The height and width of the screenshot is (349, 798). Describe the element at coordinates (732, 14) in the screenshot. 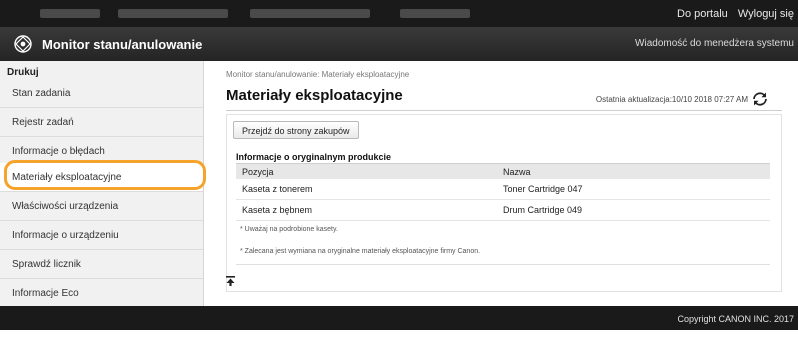

I see `top-links: Do portalu Wyloguj się` at that location.